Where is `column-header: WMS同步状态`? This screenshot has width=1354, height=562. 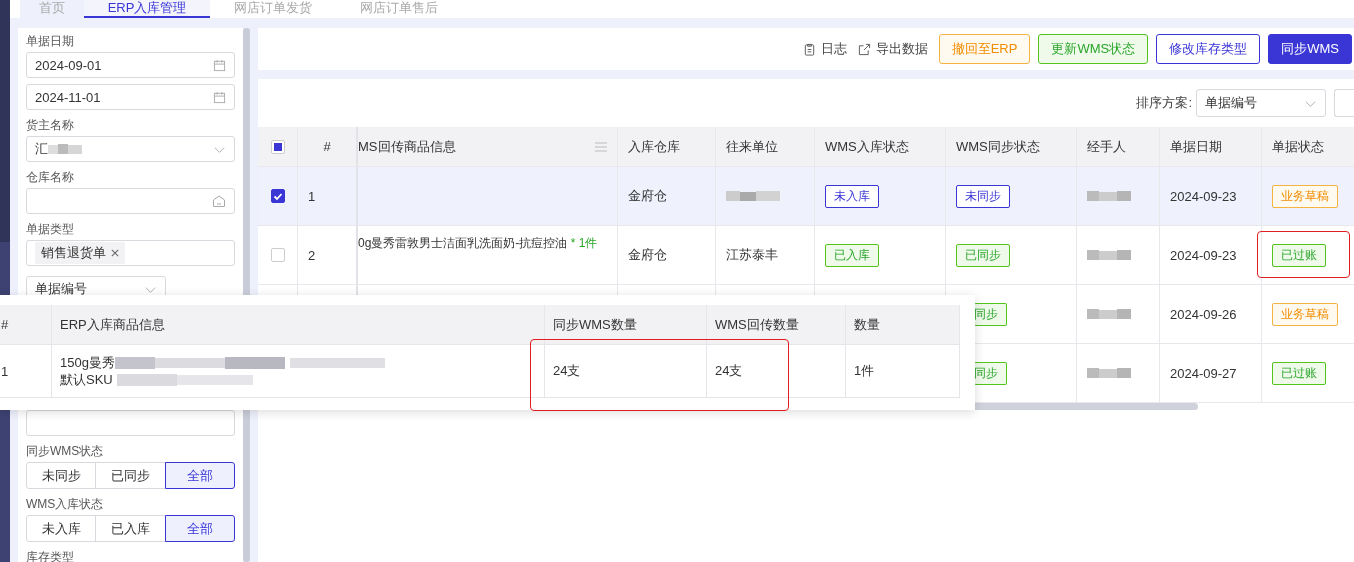 column-header: WMS同步状态 is located at coordinates (1011, 146).